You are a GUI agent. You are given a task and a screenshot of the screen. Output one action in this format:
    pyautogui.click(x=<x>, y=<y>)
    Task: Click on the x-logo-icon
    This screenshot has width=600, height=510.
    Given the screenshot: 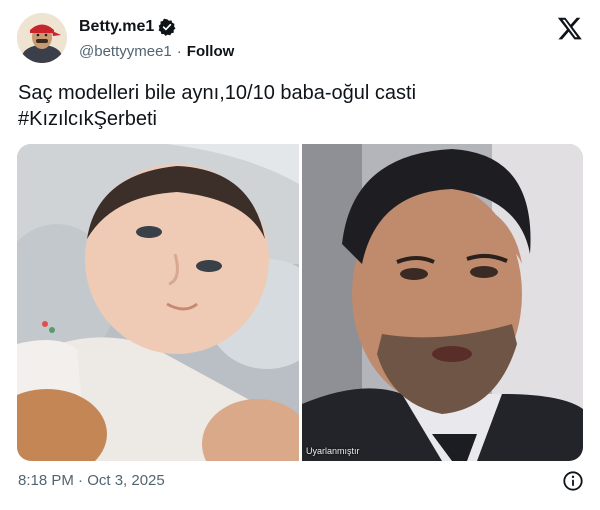 What is the action you would take?
    pyautogui.click(x=570, y=28)
    